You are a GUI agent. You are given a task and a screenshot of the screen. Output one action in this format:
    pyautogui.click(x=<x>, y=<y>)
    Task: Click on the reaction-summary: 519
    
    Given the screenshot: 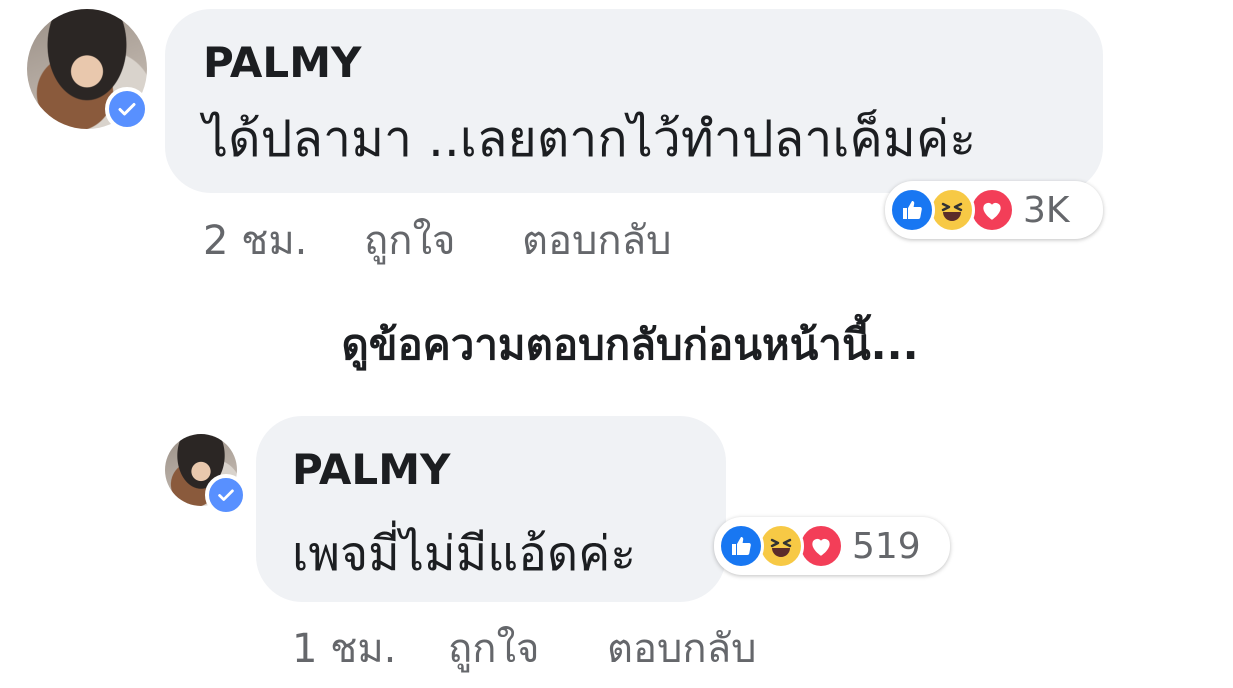 What is the action you would take?
    pyautogui.click(x=832, y=546)
    